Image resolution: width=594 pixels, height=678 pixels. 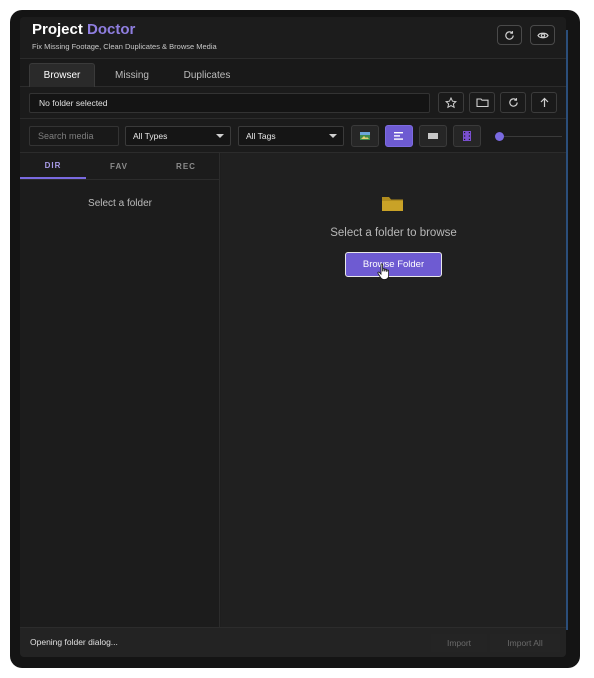 I want to click on type-filter-select: All Types, so click(x=178, y=136).